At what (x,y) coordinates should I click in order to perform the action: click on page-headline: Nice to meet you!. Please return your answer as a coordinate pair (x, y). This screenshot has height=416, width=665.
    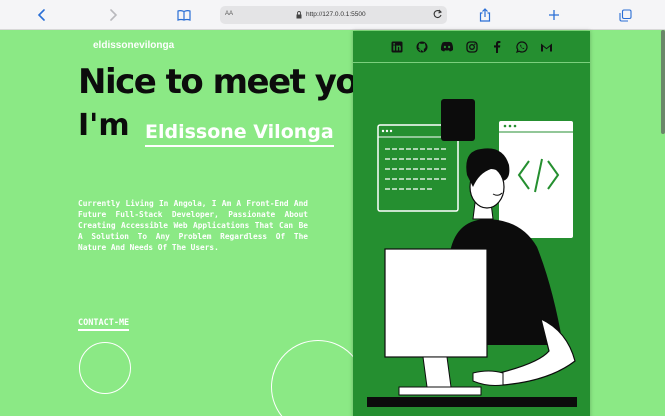
    Looking at the image, I should click on (236, 82).